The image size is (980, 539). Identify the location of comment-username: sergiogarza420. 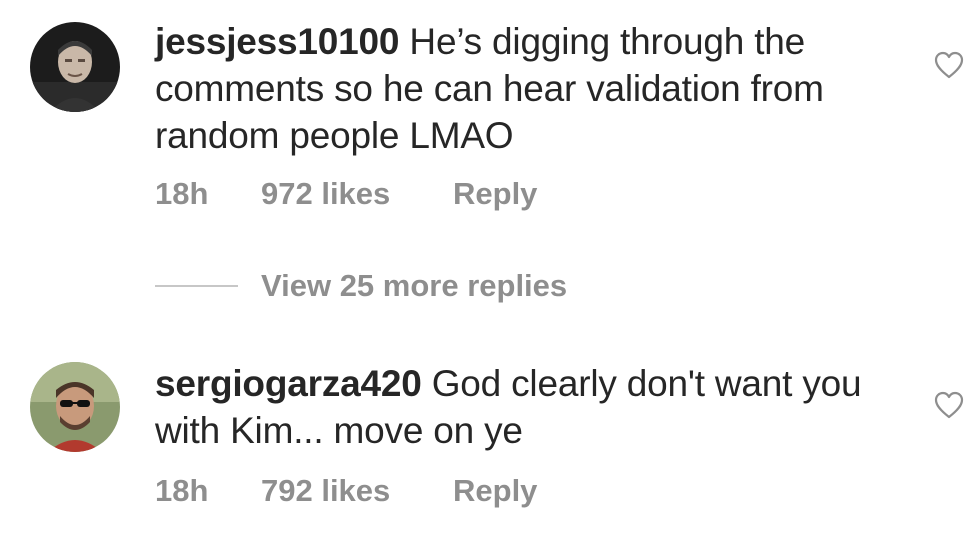
(288, 383).